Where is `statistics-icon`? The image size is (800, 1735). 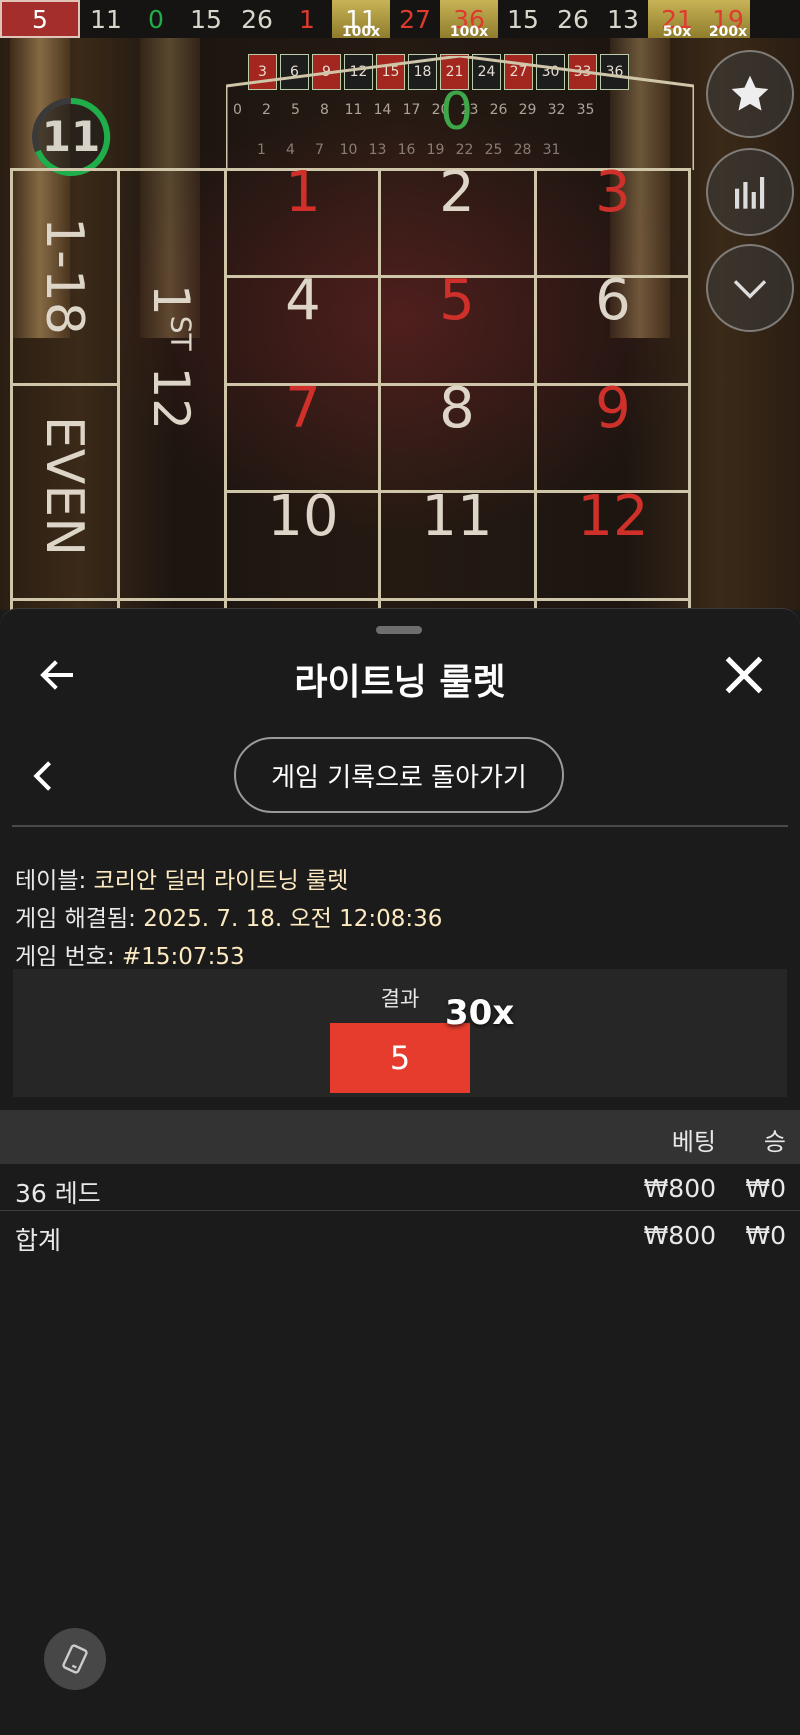 statistics-icon is located at coordinates (750, 193).